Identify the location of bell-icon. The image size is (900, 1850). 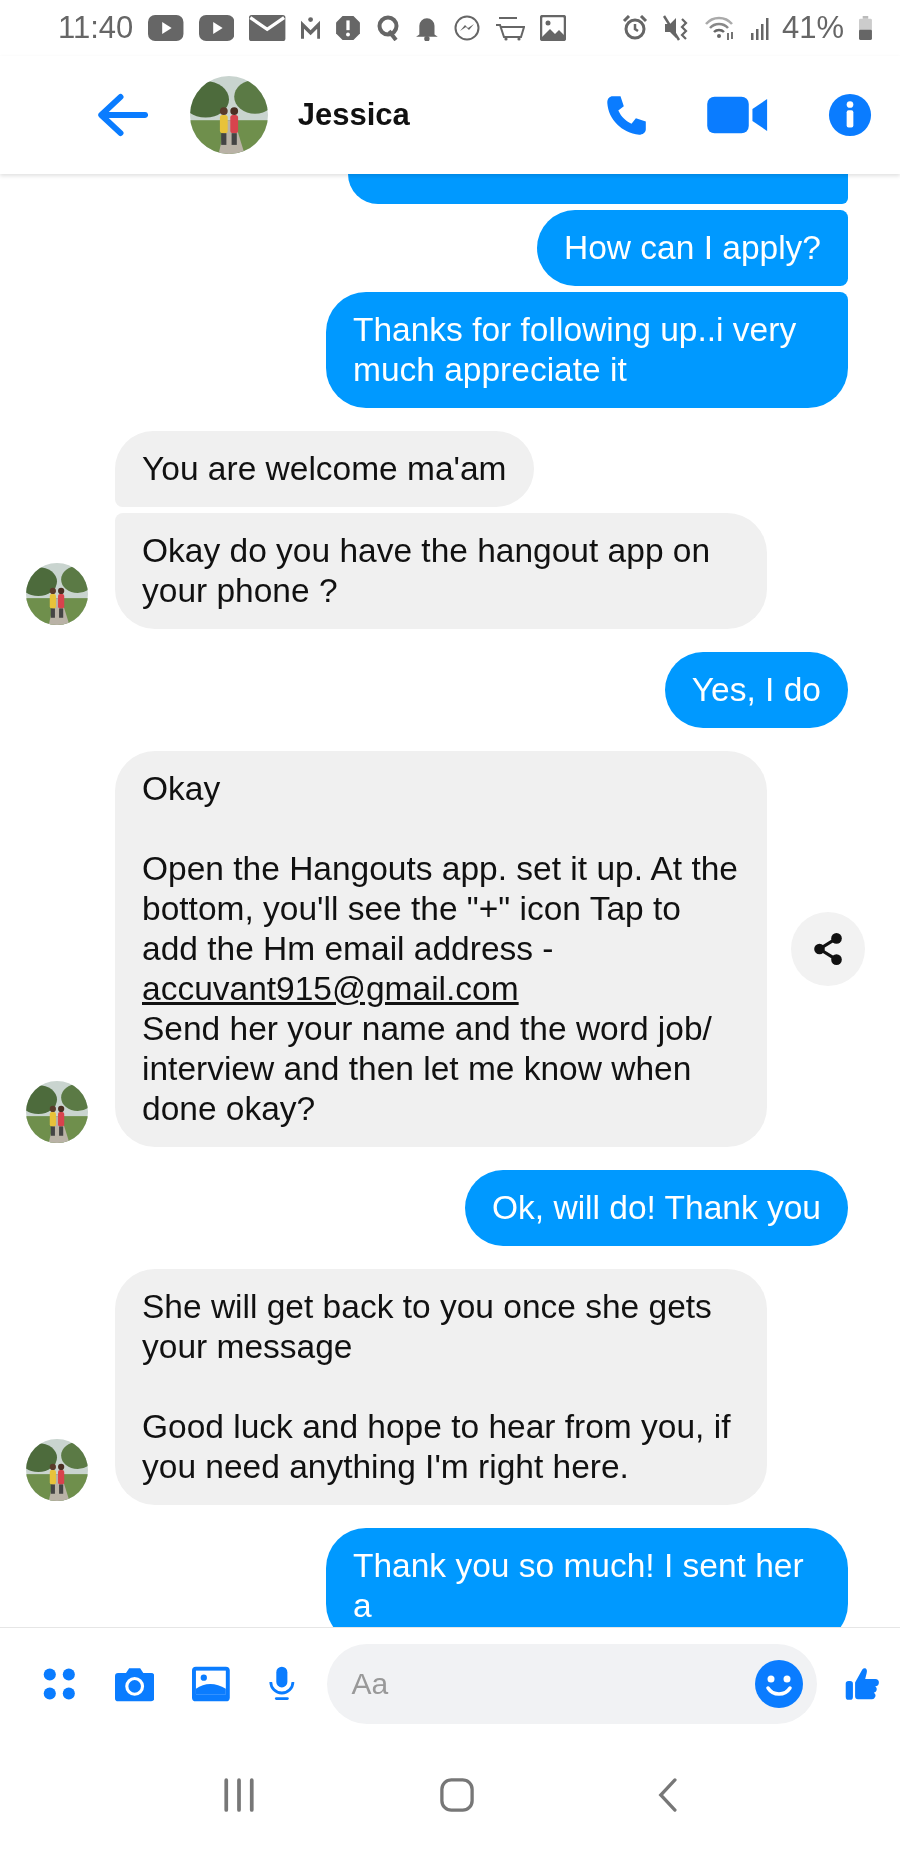
(426, 28).